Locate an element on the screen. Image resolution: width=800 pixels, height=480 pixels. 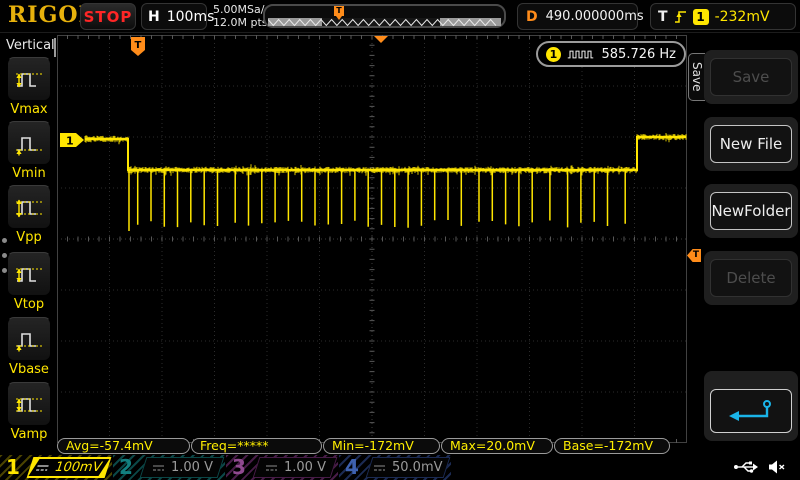
timebase-value: 100ms is located at coordinates (190, 16).